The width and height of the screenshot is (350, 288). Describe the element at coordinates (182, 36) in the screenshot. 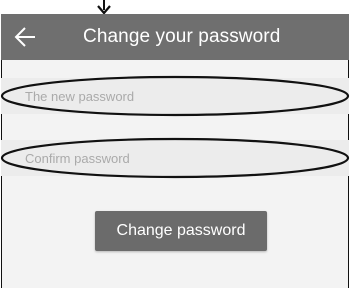

I see `page-title: Change your password` at that location.